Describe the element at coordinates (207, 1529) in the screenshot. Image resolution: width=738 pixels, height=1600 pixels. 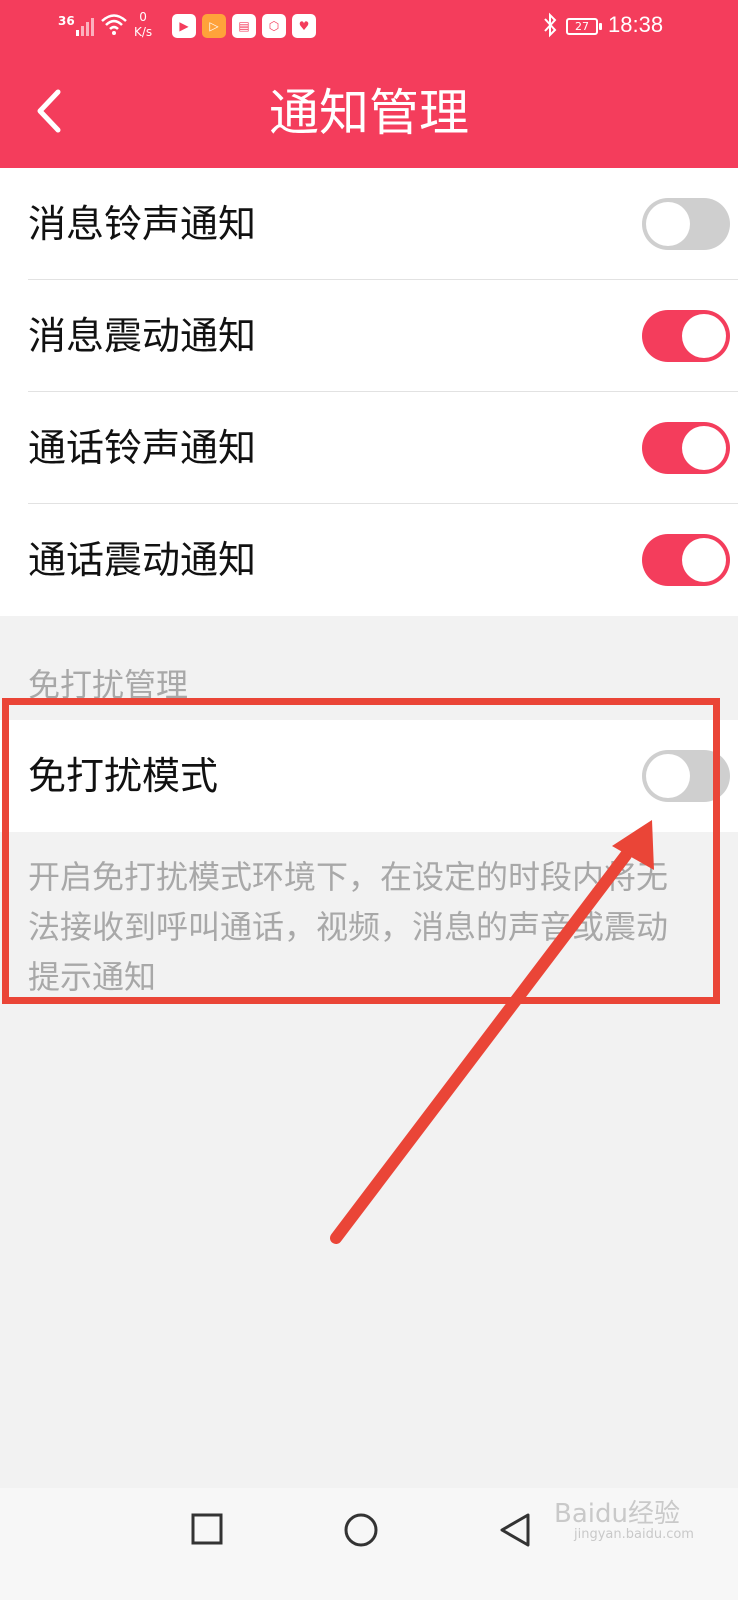
I see `recents-button` at that location.